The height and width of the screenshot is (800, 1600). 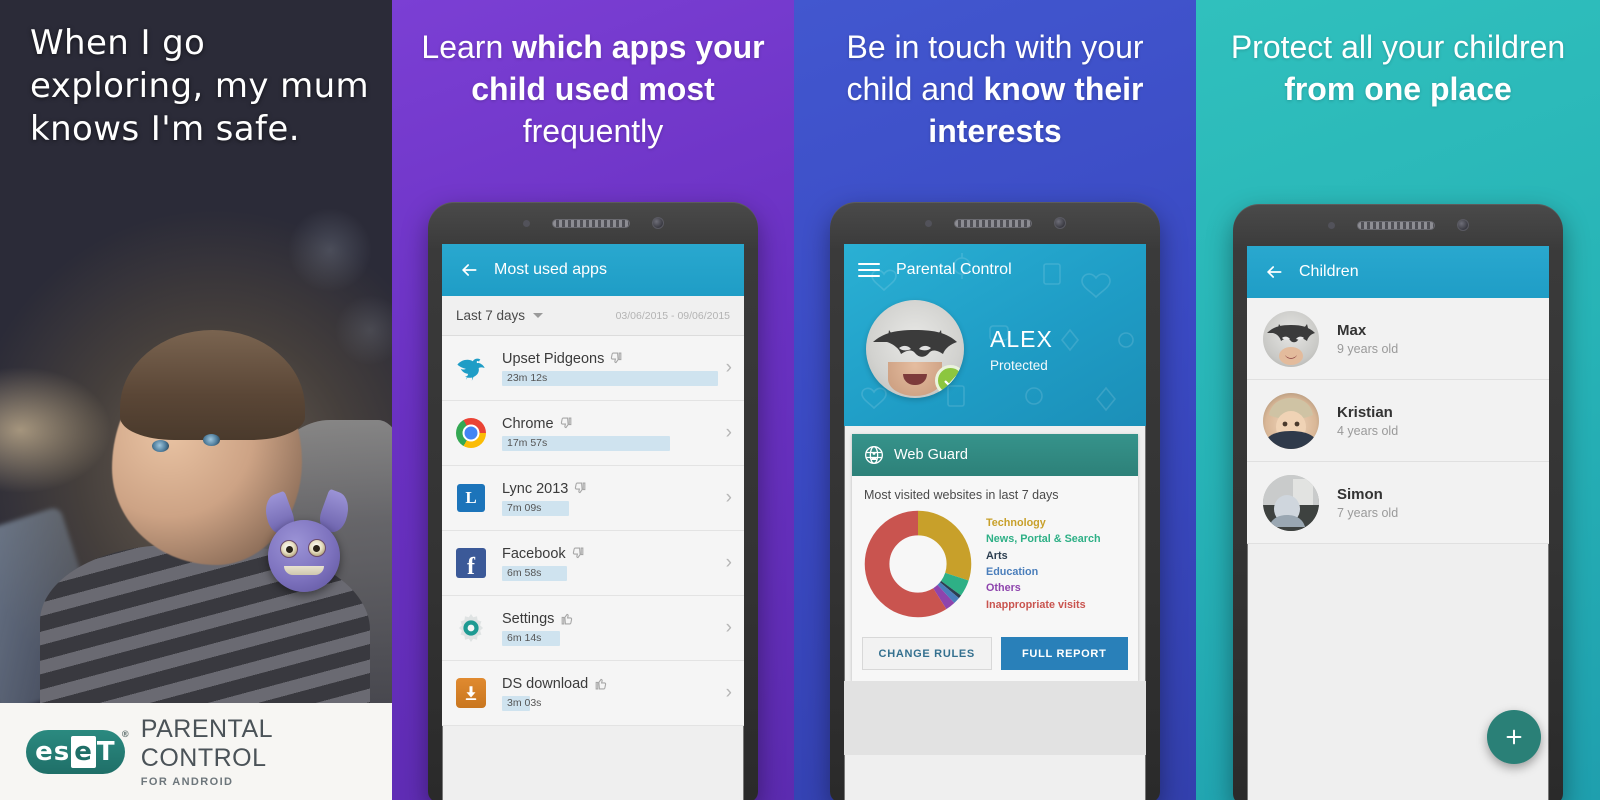 I want to click on legend-item-education: Education, so click(x=1012, y=572).